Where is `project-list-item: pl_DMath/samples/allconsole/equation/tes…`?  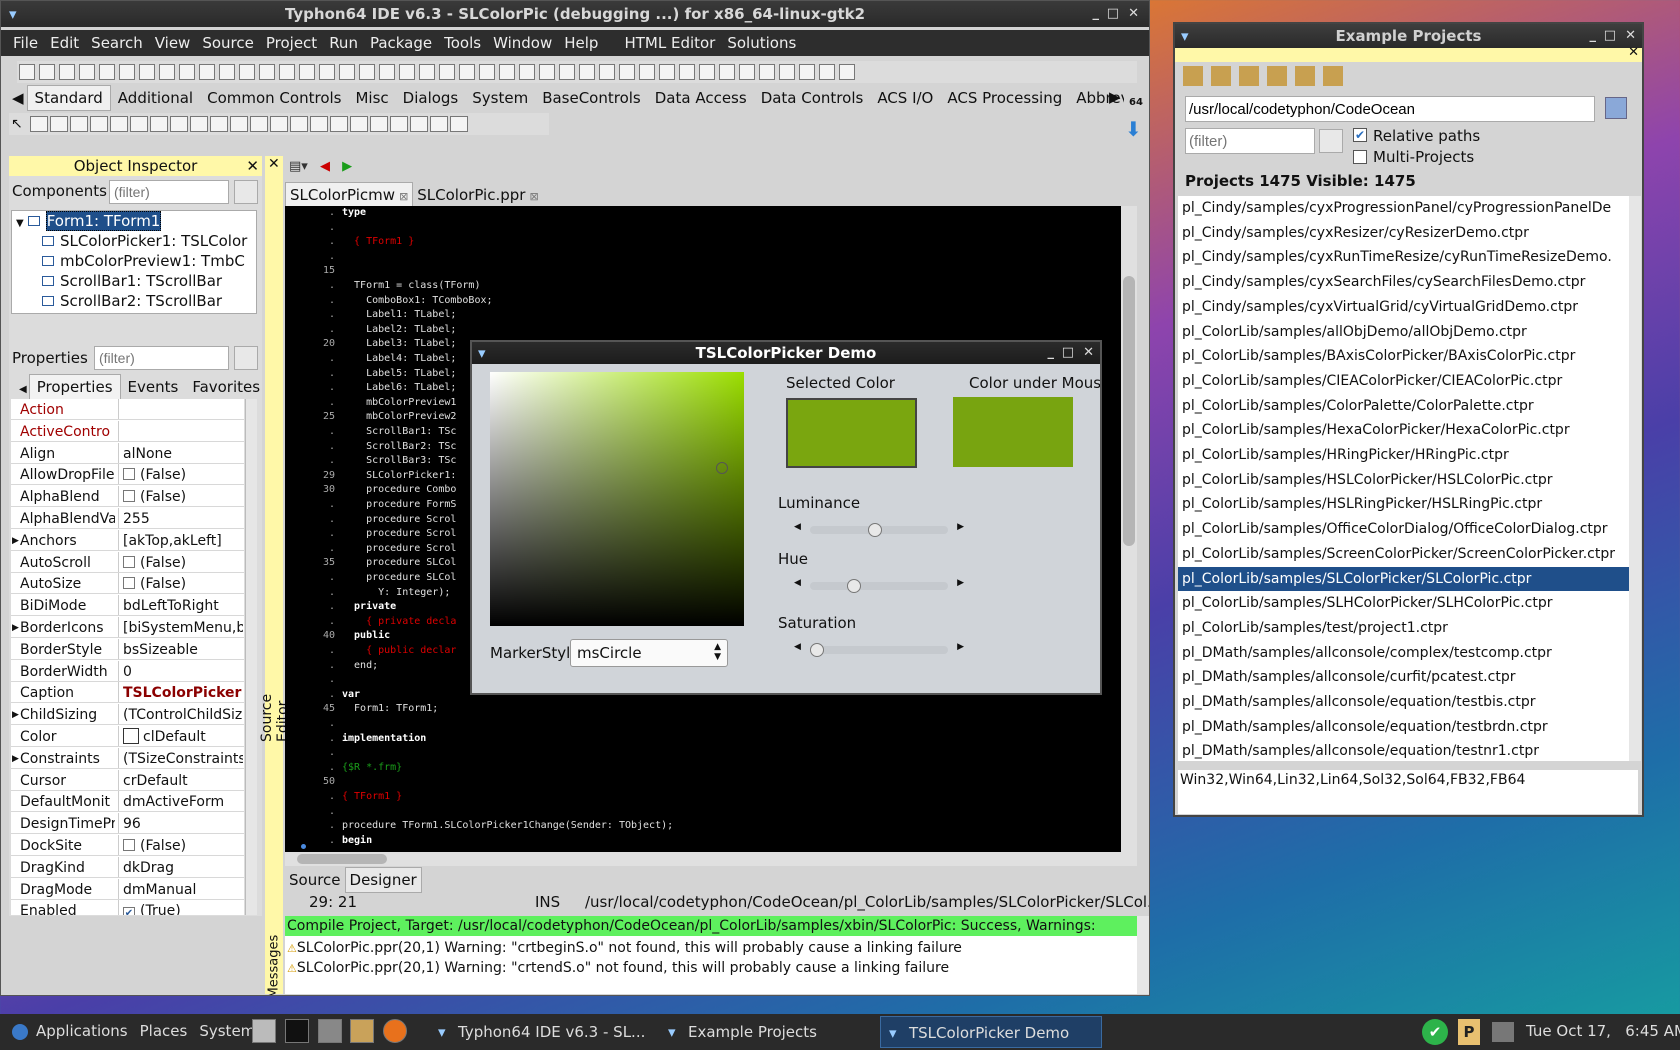 project-list-item: pl_DMath/samples/allconsole/equation/tes… is located at coordinates (1403, 727).